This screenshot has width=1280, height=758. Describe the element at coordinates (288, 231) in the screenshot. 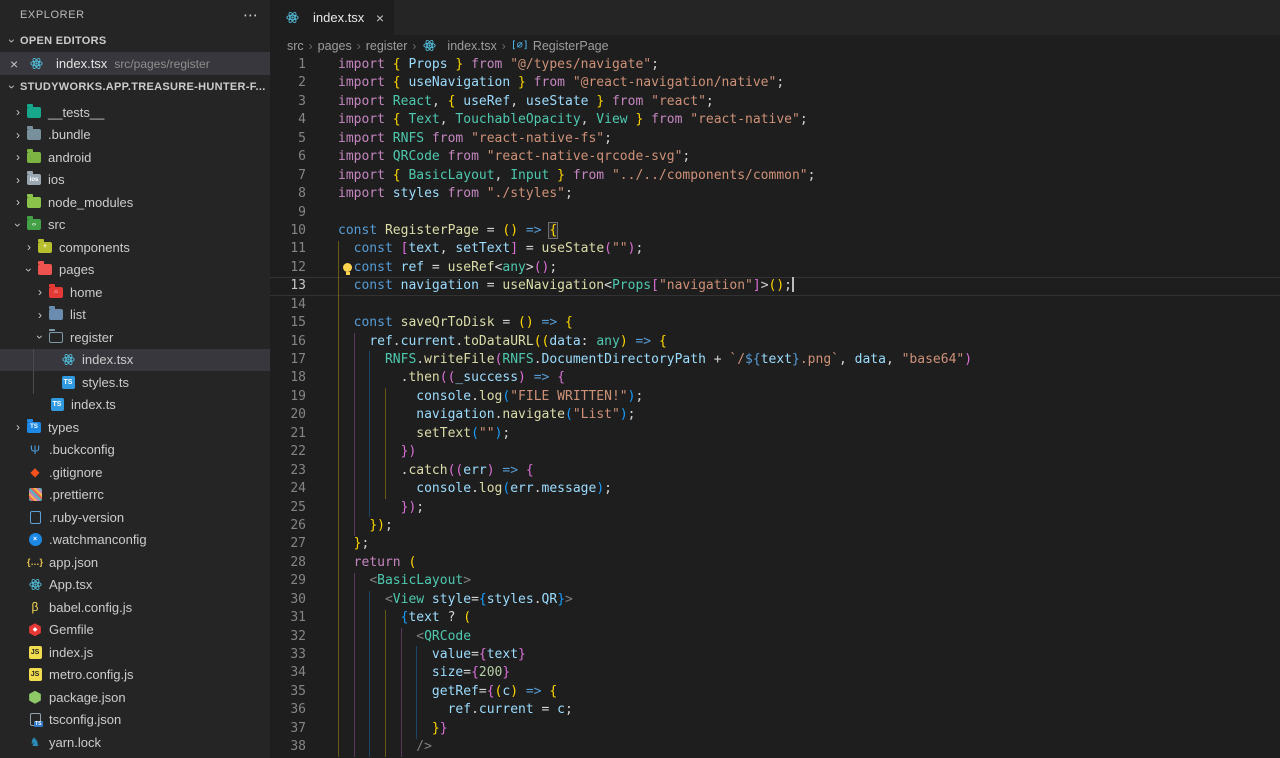

I see `line-number: 10` at that location.